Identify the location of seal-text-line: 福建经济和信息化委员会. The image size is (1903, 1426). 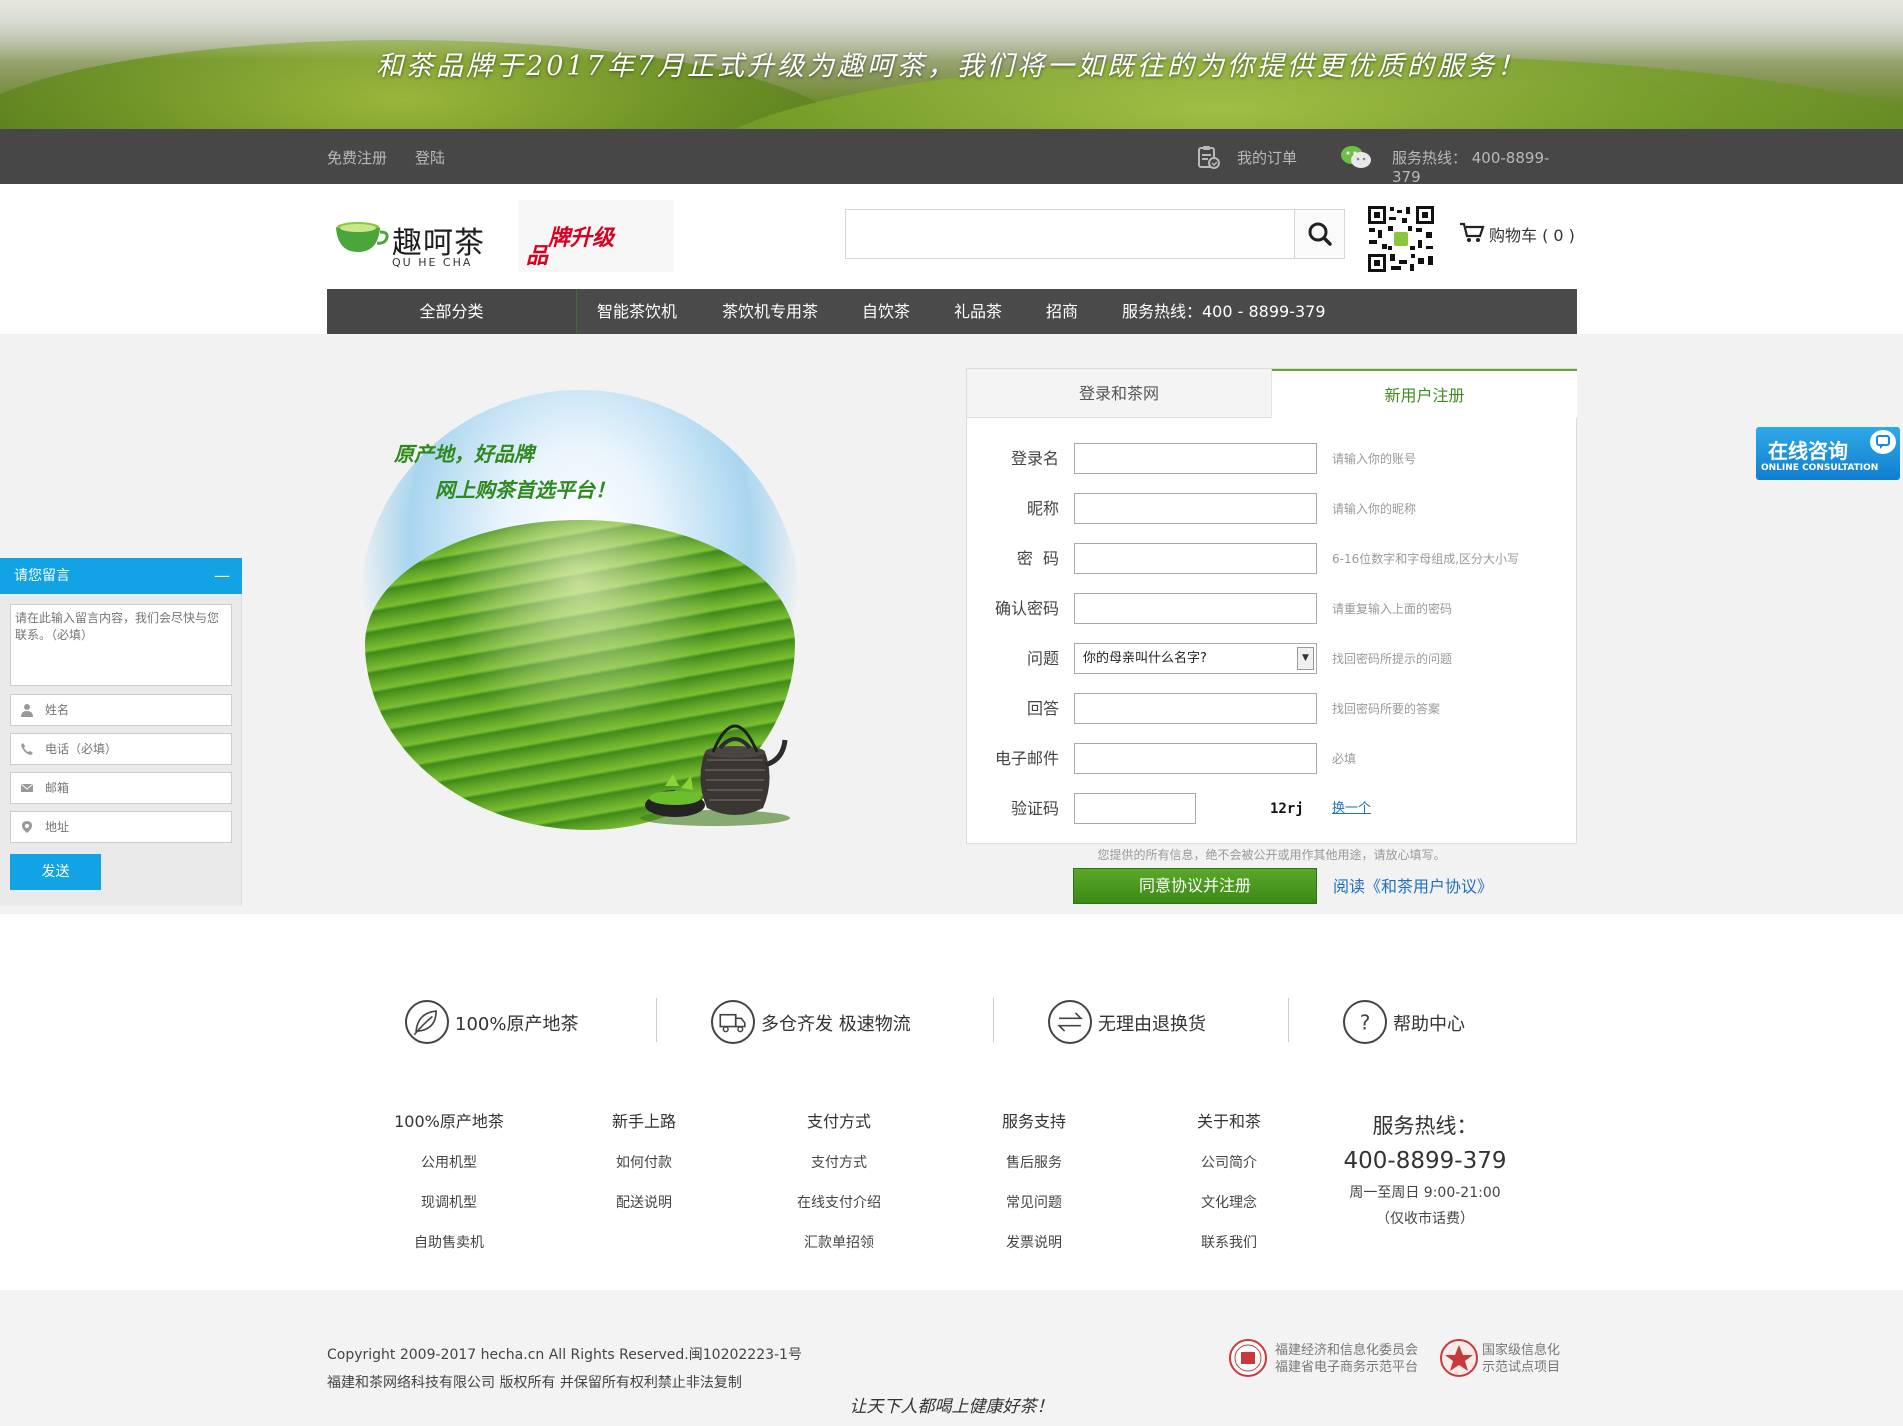
(1347, 1350).